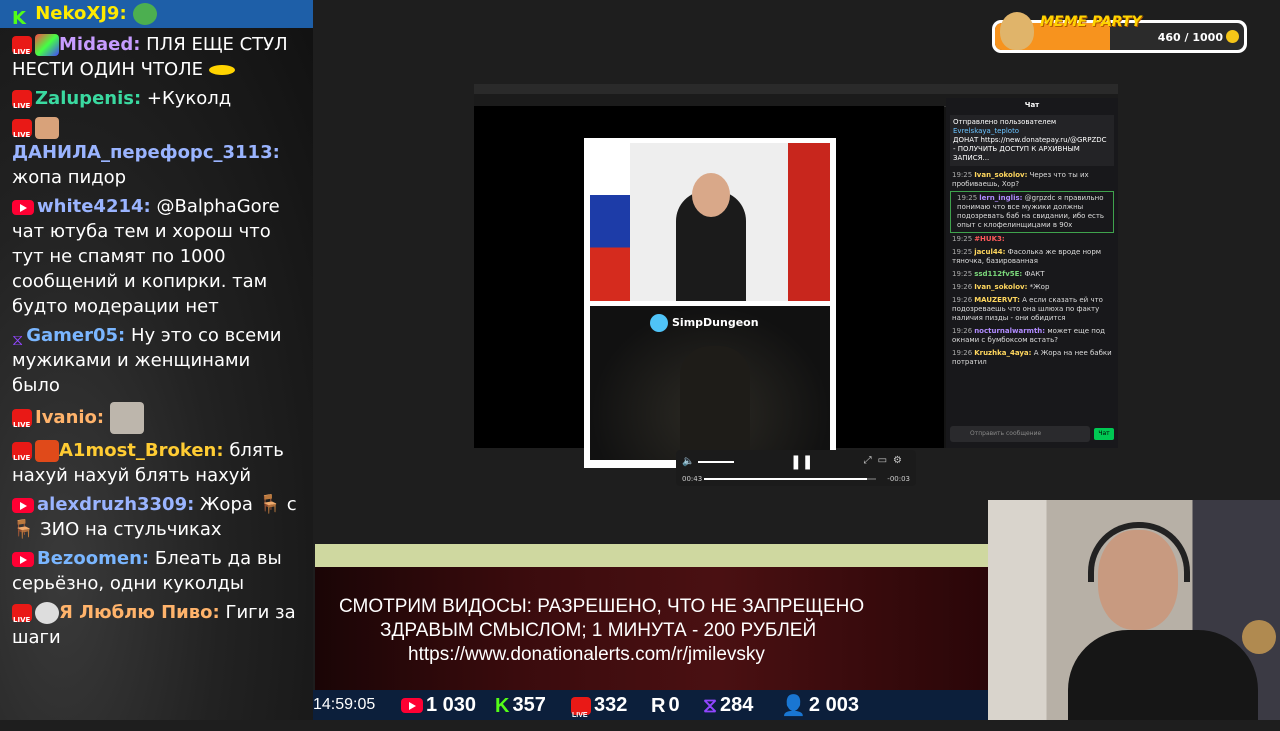 The image size is (1280, 731). Describe the element at coordinates (18, 339) in the screenshot. I see `trovo-icon: ⧖` at that location.